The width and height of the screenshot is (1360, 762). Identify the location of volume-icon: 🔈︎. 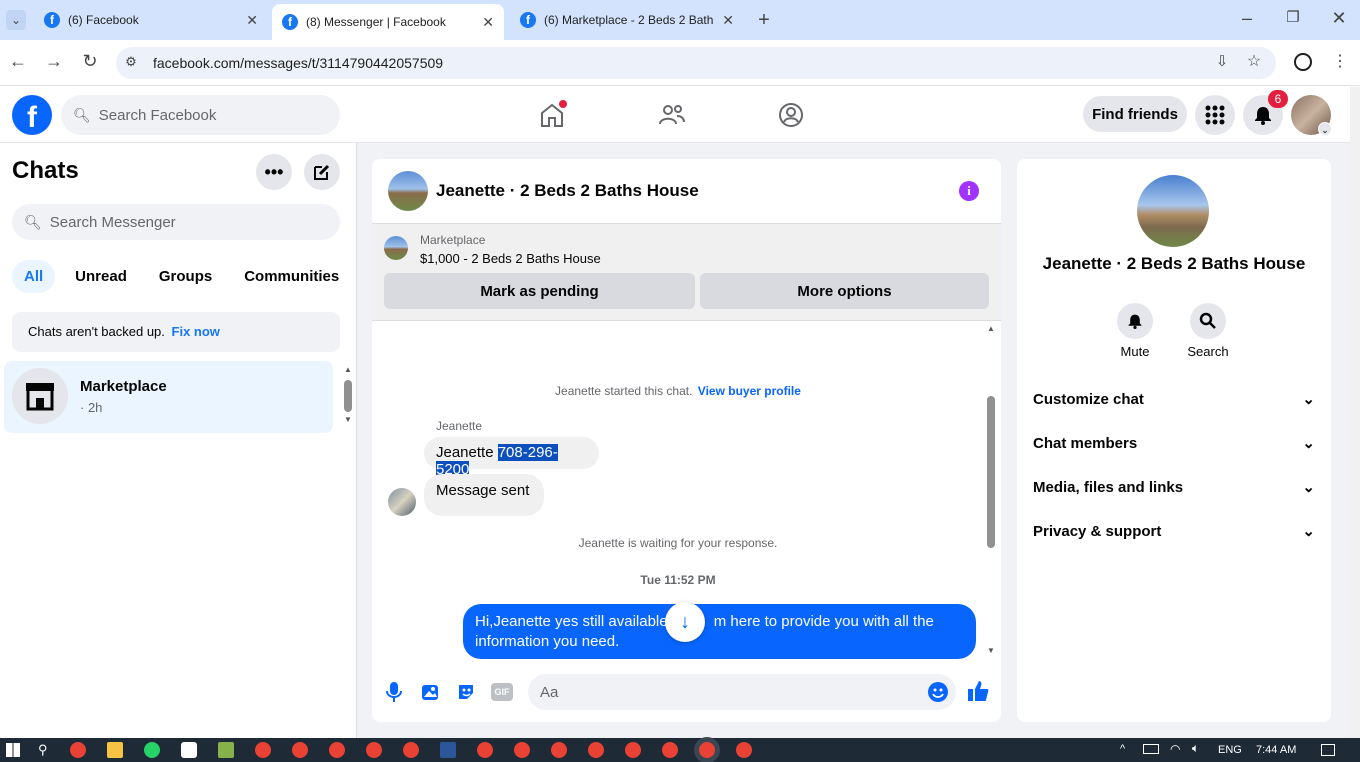
(1195, 748).